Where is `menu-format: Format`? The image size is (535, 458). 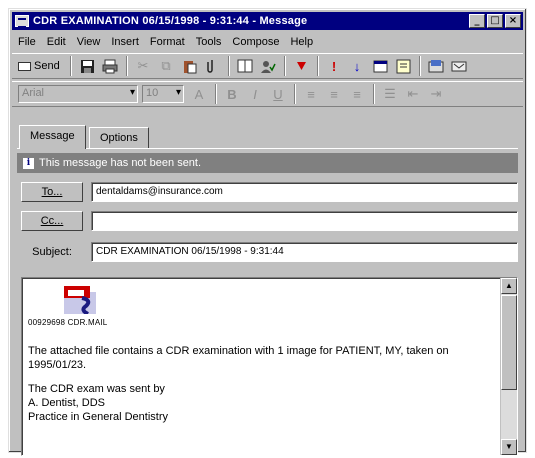 menu-format: Format is located at coordinates (167, 42).